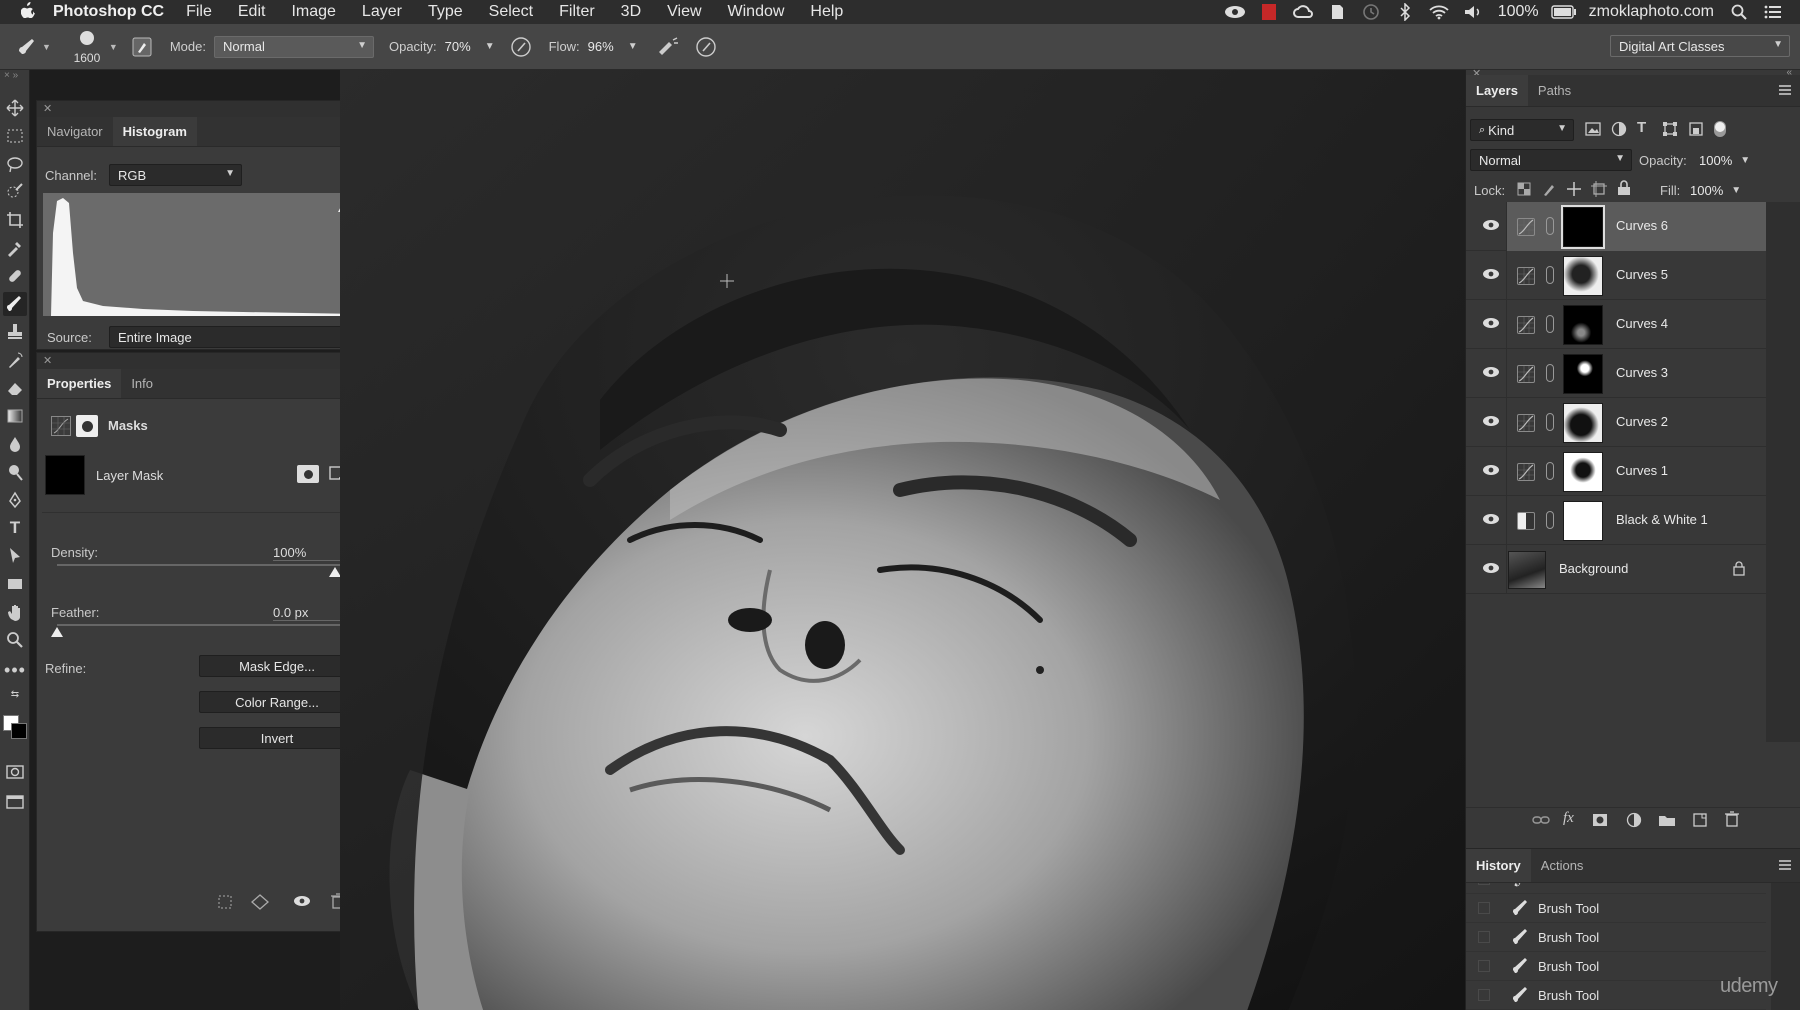  Describe the element at coordinates (1549, 190) in the screenshot. I see `lock-pixels-icon` at that location.